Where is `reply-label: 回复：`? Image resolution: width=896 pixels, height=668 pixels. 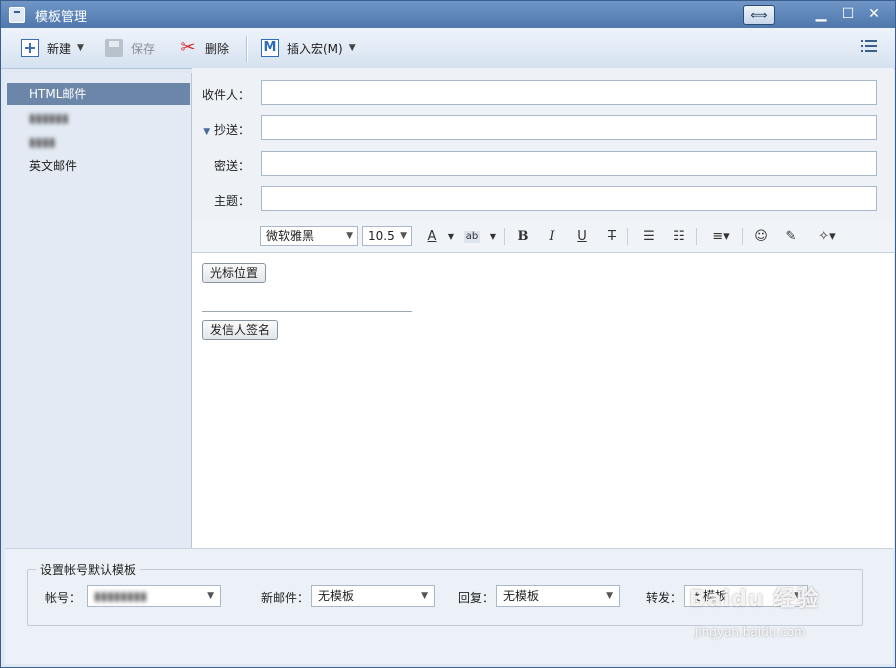
reply-label: 回复： is located at coordinates (476, 598).